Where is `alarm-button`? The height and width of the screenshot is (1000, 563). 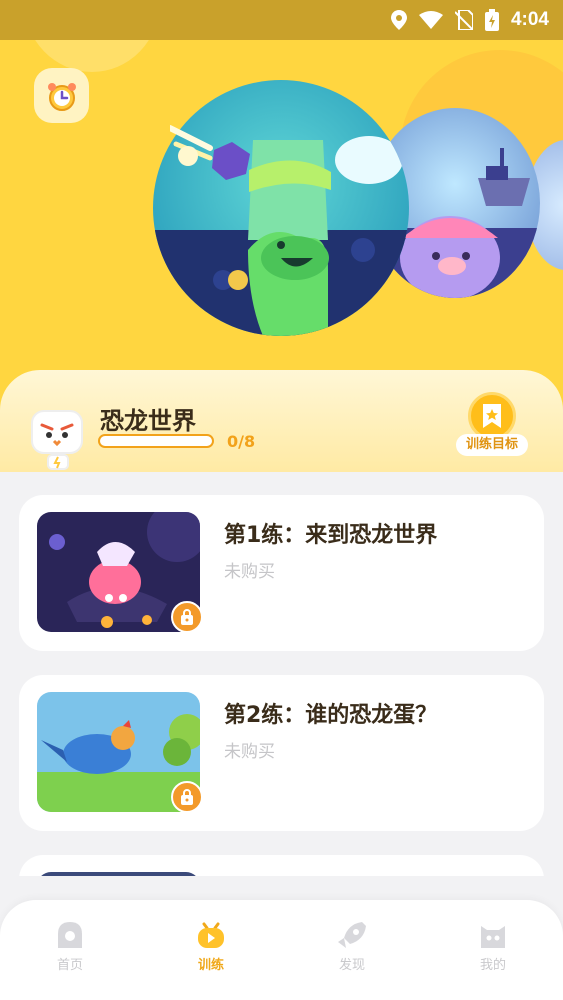
alarm-button is located at coordinates (61, 95).